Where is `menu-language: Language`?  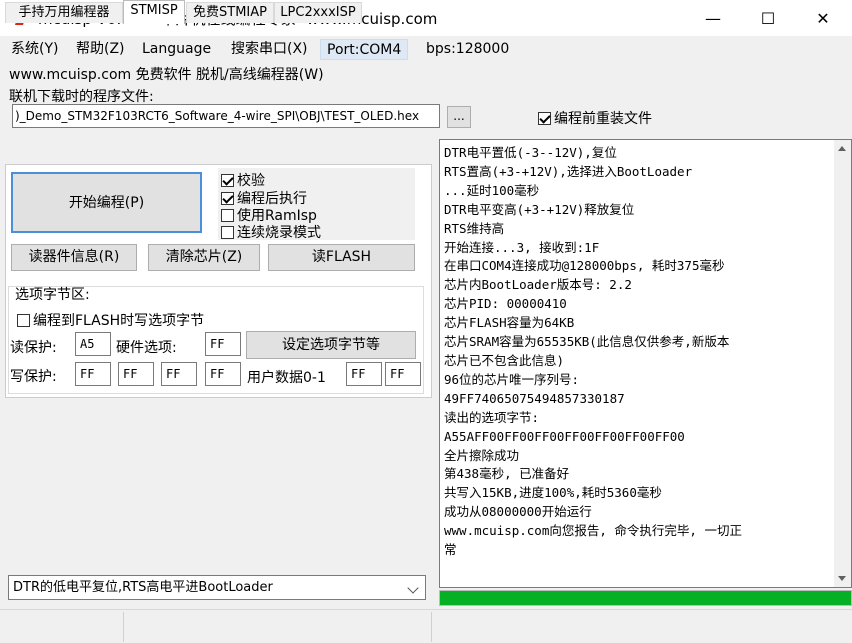
menu-language: Language is located at coordinates (176, 49).